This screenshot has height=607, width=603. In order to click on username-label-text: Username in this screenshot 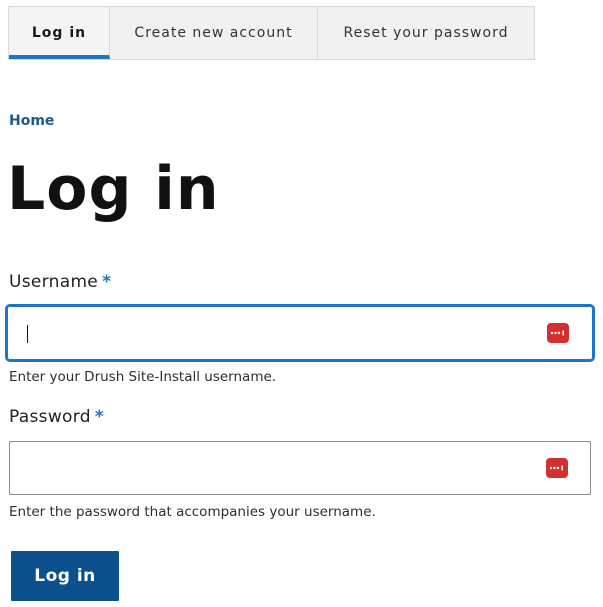, I will do `click(54, 282)`.